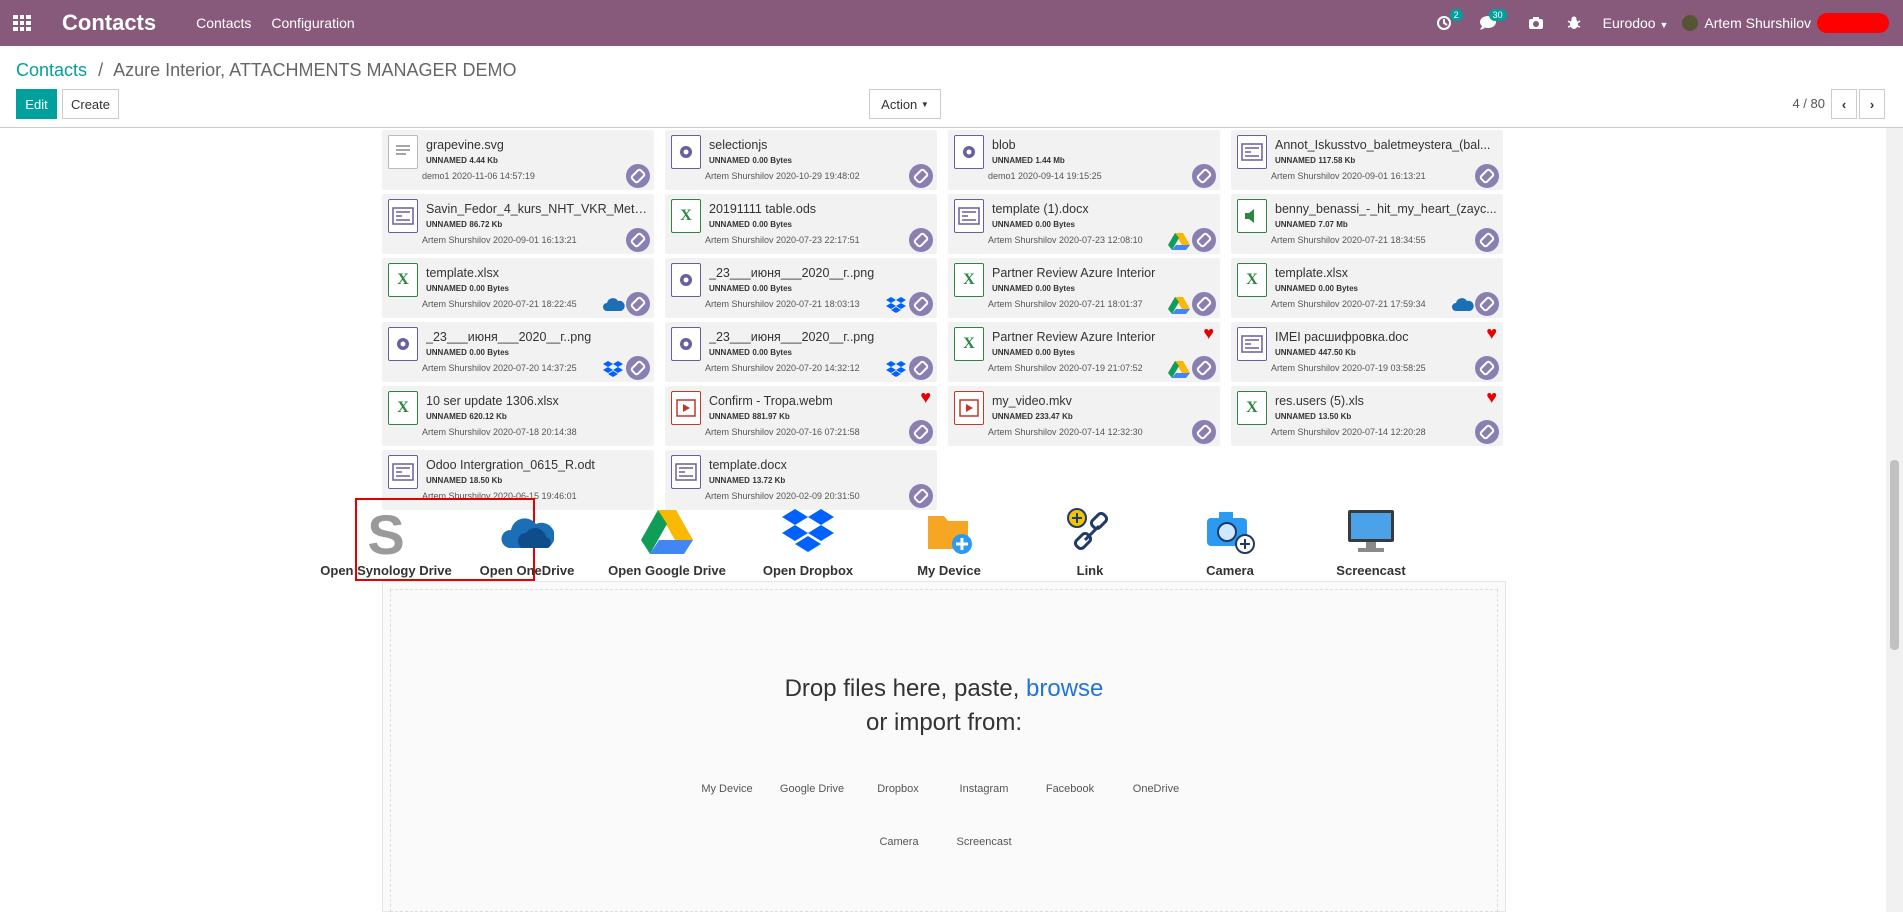  Describe the element at coordinates (820, 401) in the screenshot. I see `attachment-name: Confirm - Tropa.webm` at that location.